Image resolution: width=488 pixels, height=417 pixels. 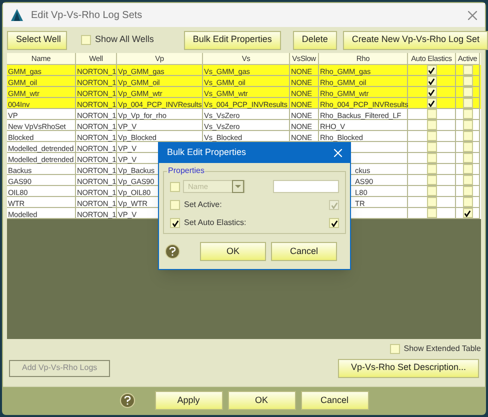 I want to click on dialog-title: Bulk Edit Properties, so click(x=206, y=153).